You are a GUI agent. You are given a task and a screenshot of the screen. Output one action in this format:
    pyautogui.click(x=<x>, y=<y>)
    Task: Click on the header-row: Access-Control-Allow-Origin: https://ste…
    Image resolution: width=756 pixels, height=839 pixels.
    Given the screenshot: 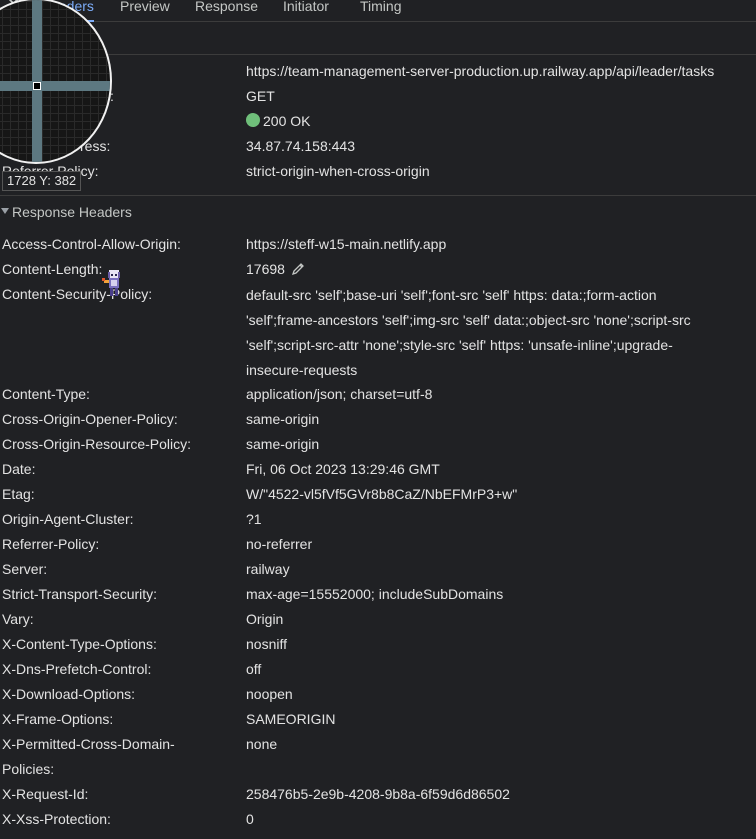 What is the action you would take?
    pyautogui.click(x=378, y=243)
    